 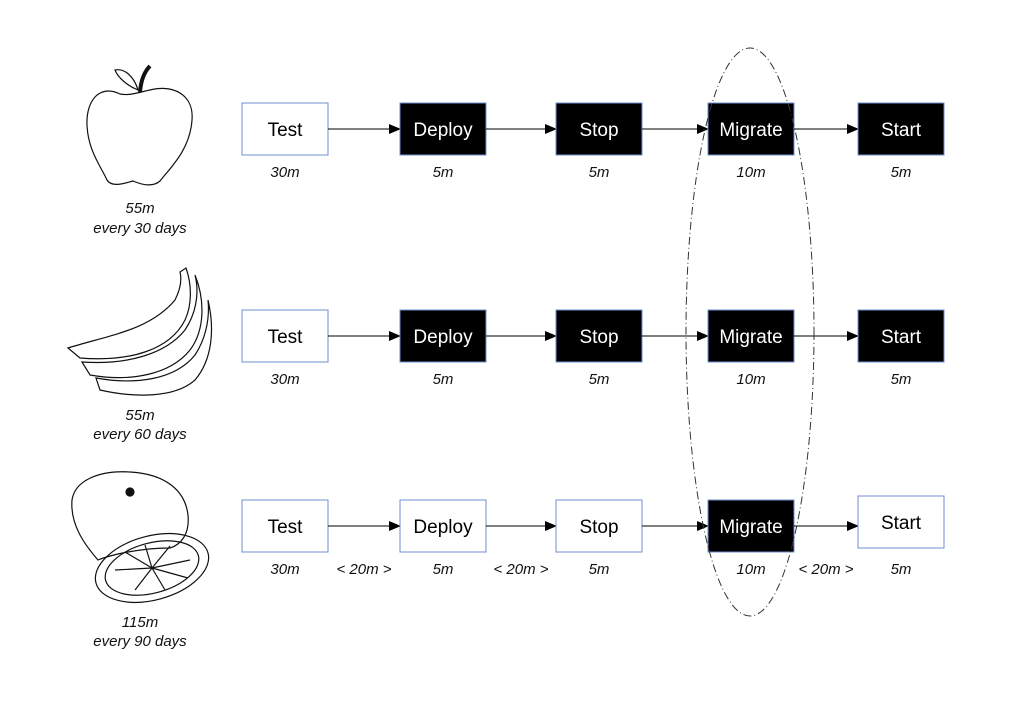 I want to click on banana-icon, so click(x=139, y=331).